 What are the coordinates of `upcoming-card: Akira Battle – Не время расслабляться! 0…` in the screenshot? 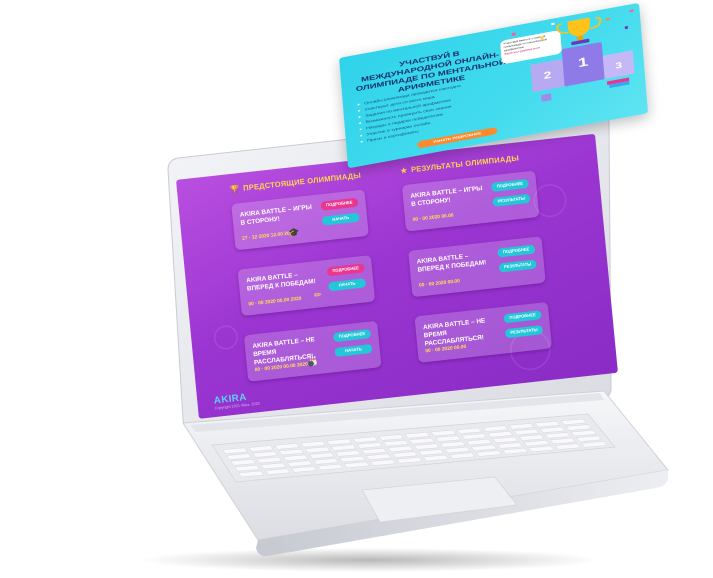 It's located at (312, 351).